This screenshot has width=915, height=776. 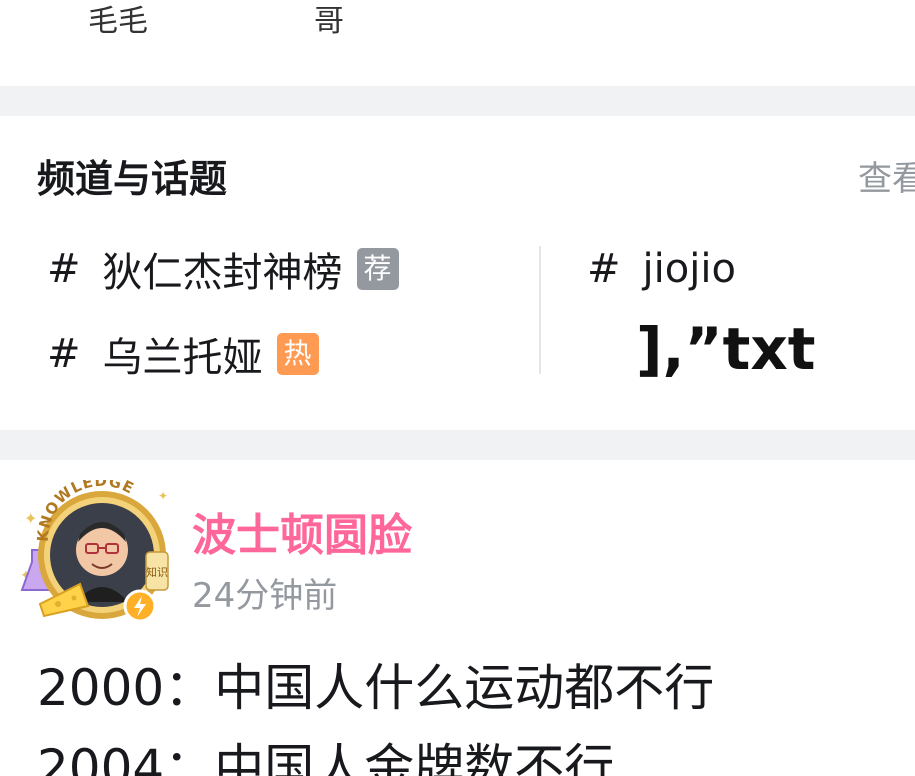 I want to click on topic-label: jiojio, so click(x=689, y=269).